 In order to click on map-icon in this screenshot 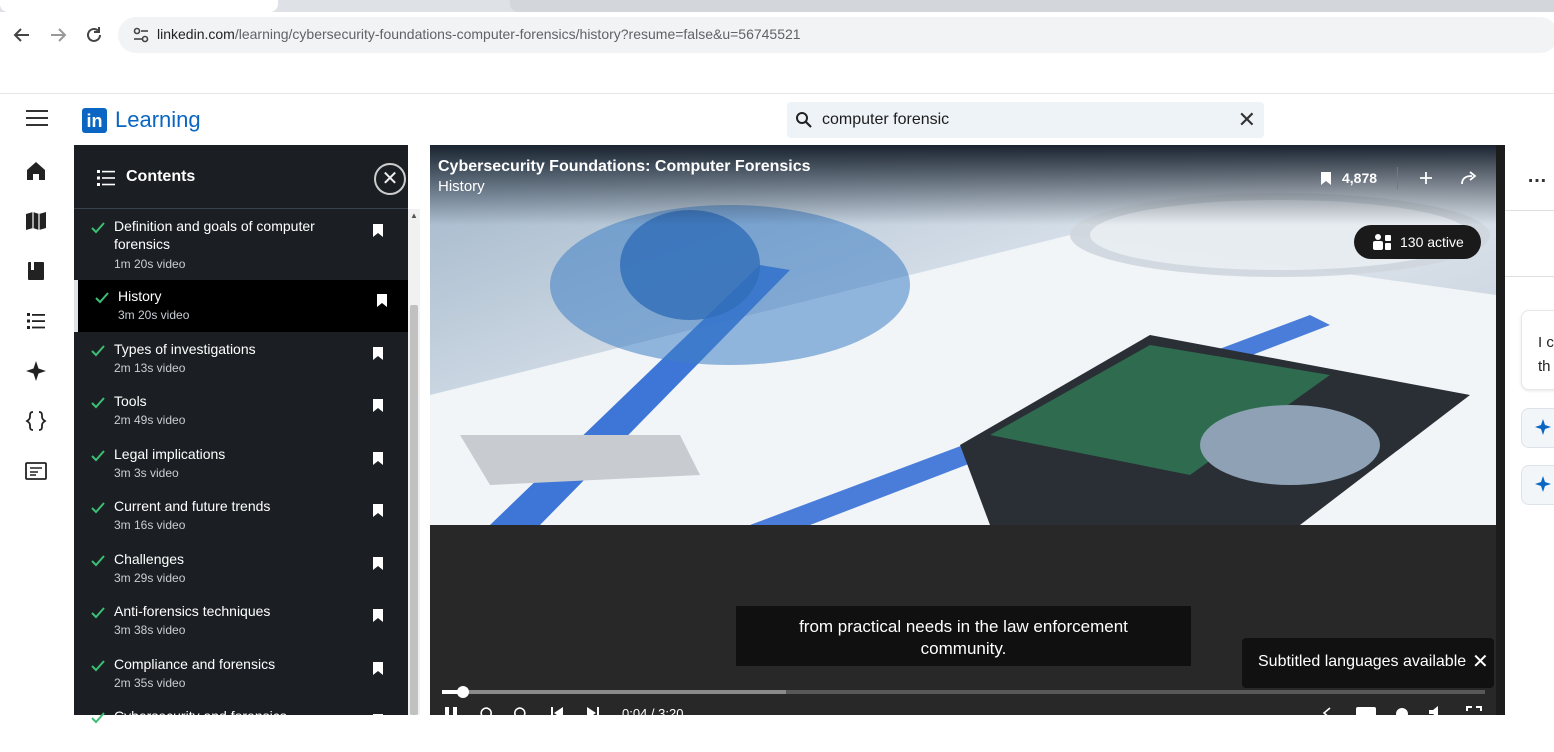, I will do `click(36, 221)`.